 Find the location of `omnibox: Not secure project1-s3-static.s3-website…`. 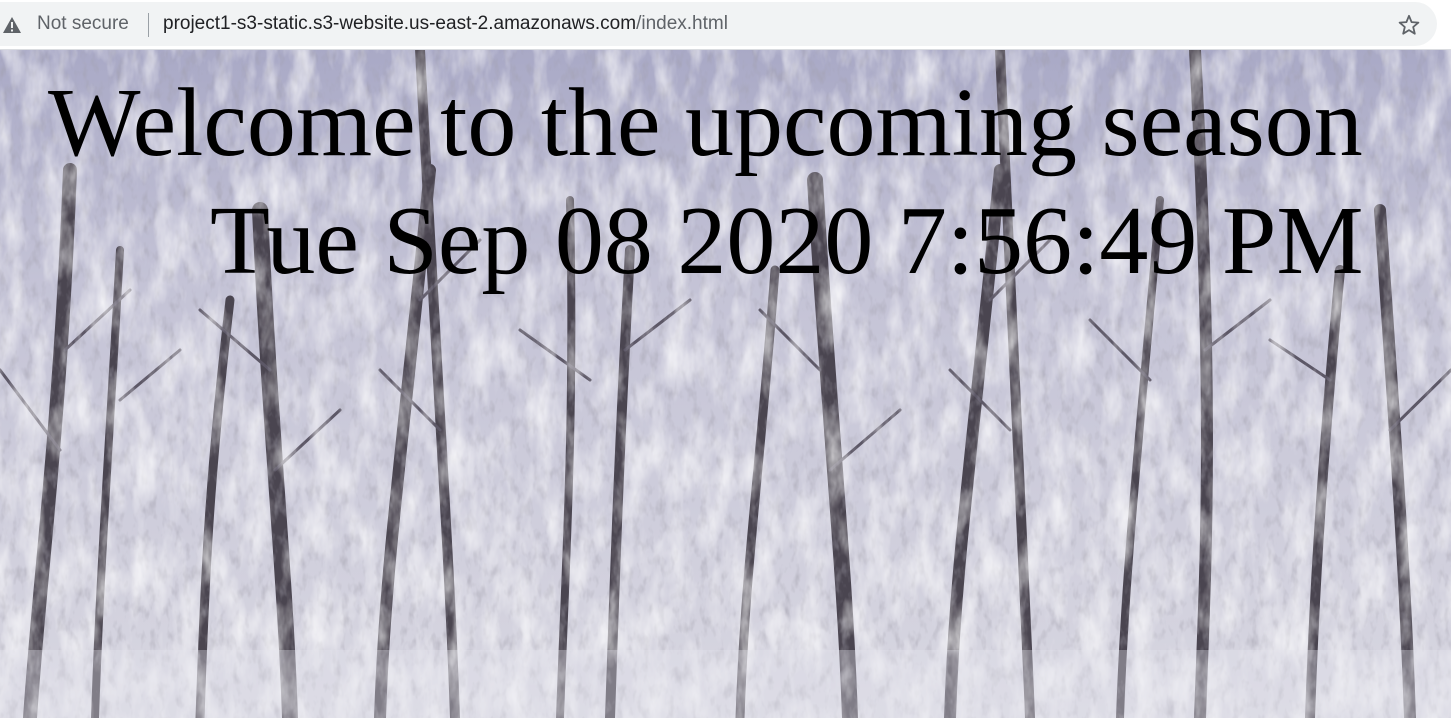

omnibox: Not secure project1-s3-static.s3-website… is located at coordinates (718, 24).